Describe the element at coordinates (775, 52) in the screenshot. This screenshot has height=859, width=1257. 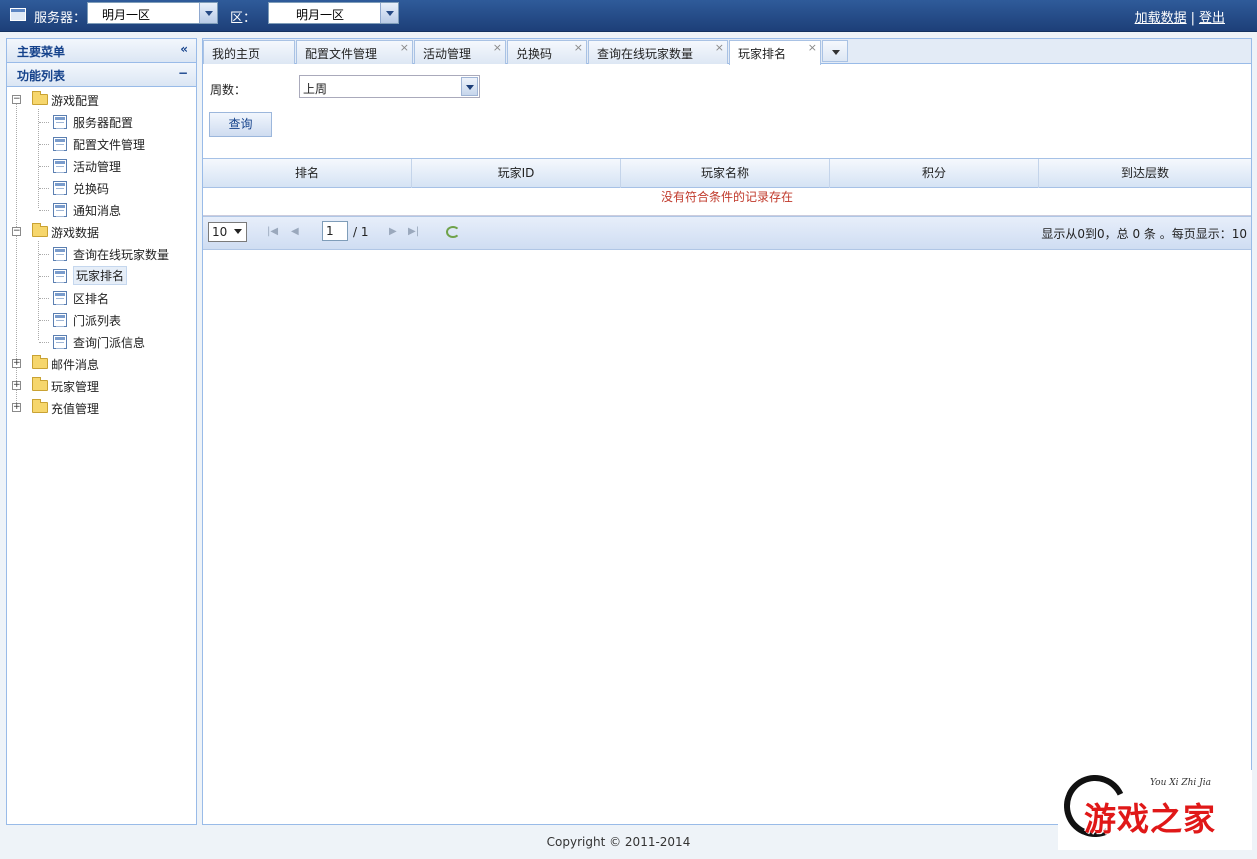
I see `tab-player-rank: 玩家排名 ×` at that location.